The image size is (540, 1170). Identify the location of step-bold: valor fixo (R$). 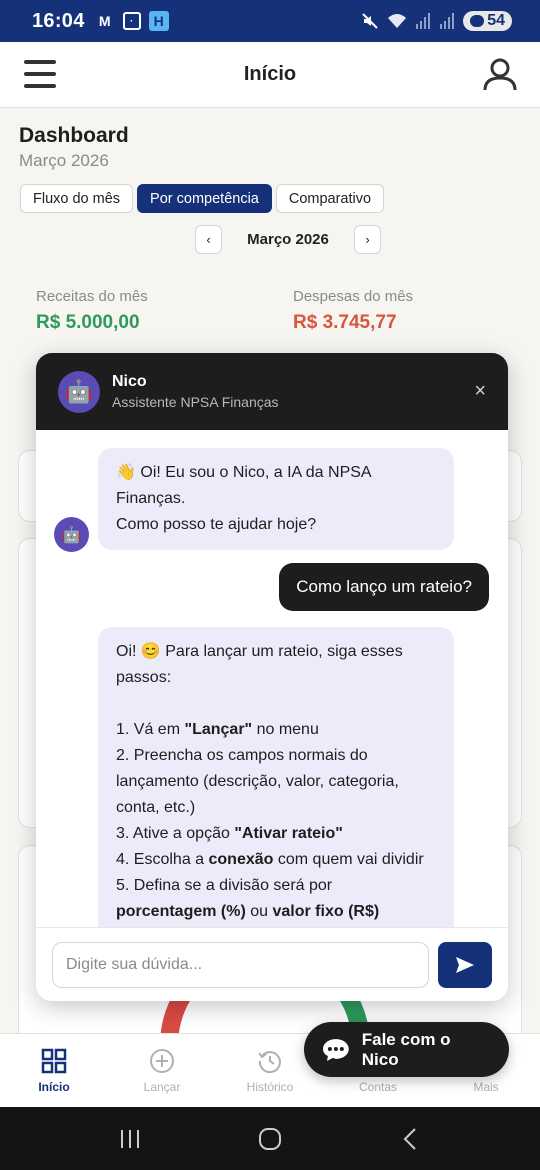
(326, 911).